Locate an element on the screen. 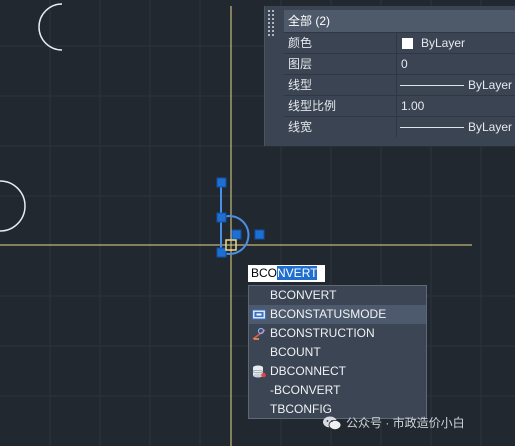 This screenshot has width=515, height=446. dynamic-command-input: BCONVERT is located at coordinates (286, 273).